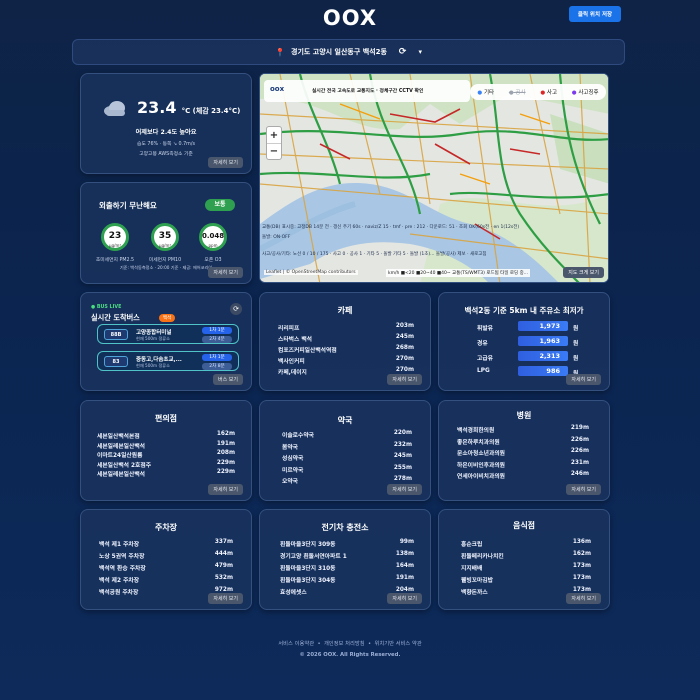 The height and width of the screenshot is (700, 700). What do you see at coordinates (220, 205) in the screenshot?
I see `air-status-badge: 보통` at bounding box center [220, 205].